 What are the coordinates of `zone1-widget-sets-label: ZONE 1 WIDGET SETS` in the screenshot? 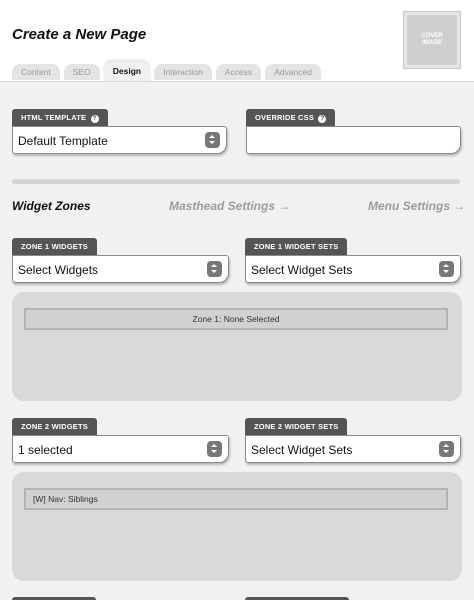 It's located at (296, 246).